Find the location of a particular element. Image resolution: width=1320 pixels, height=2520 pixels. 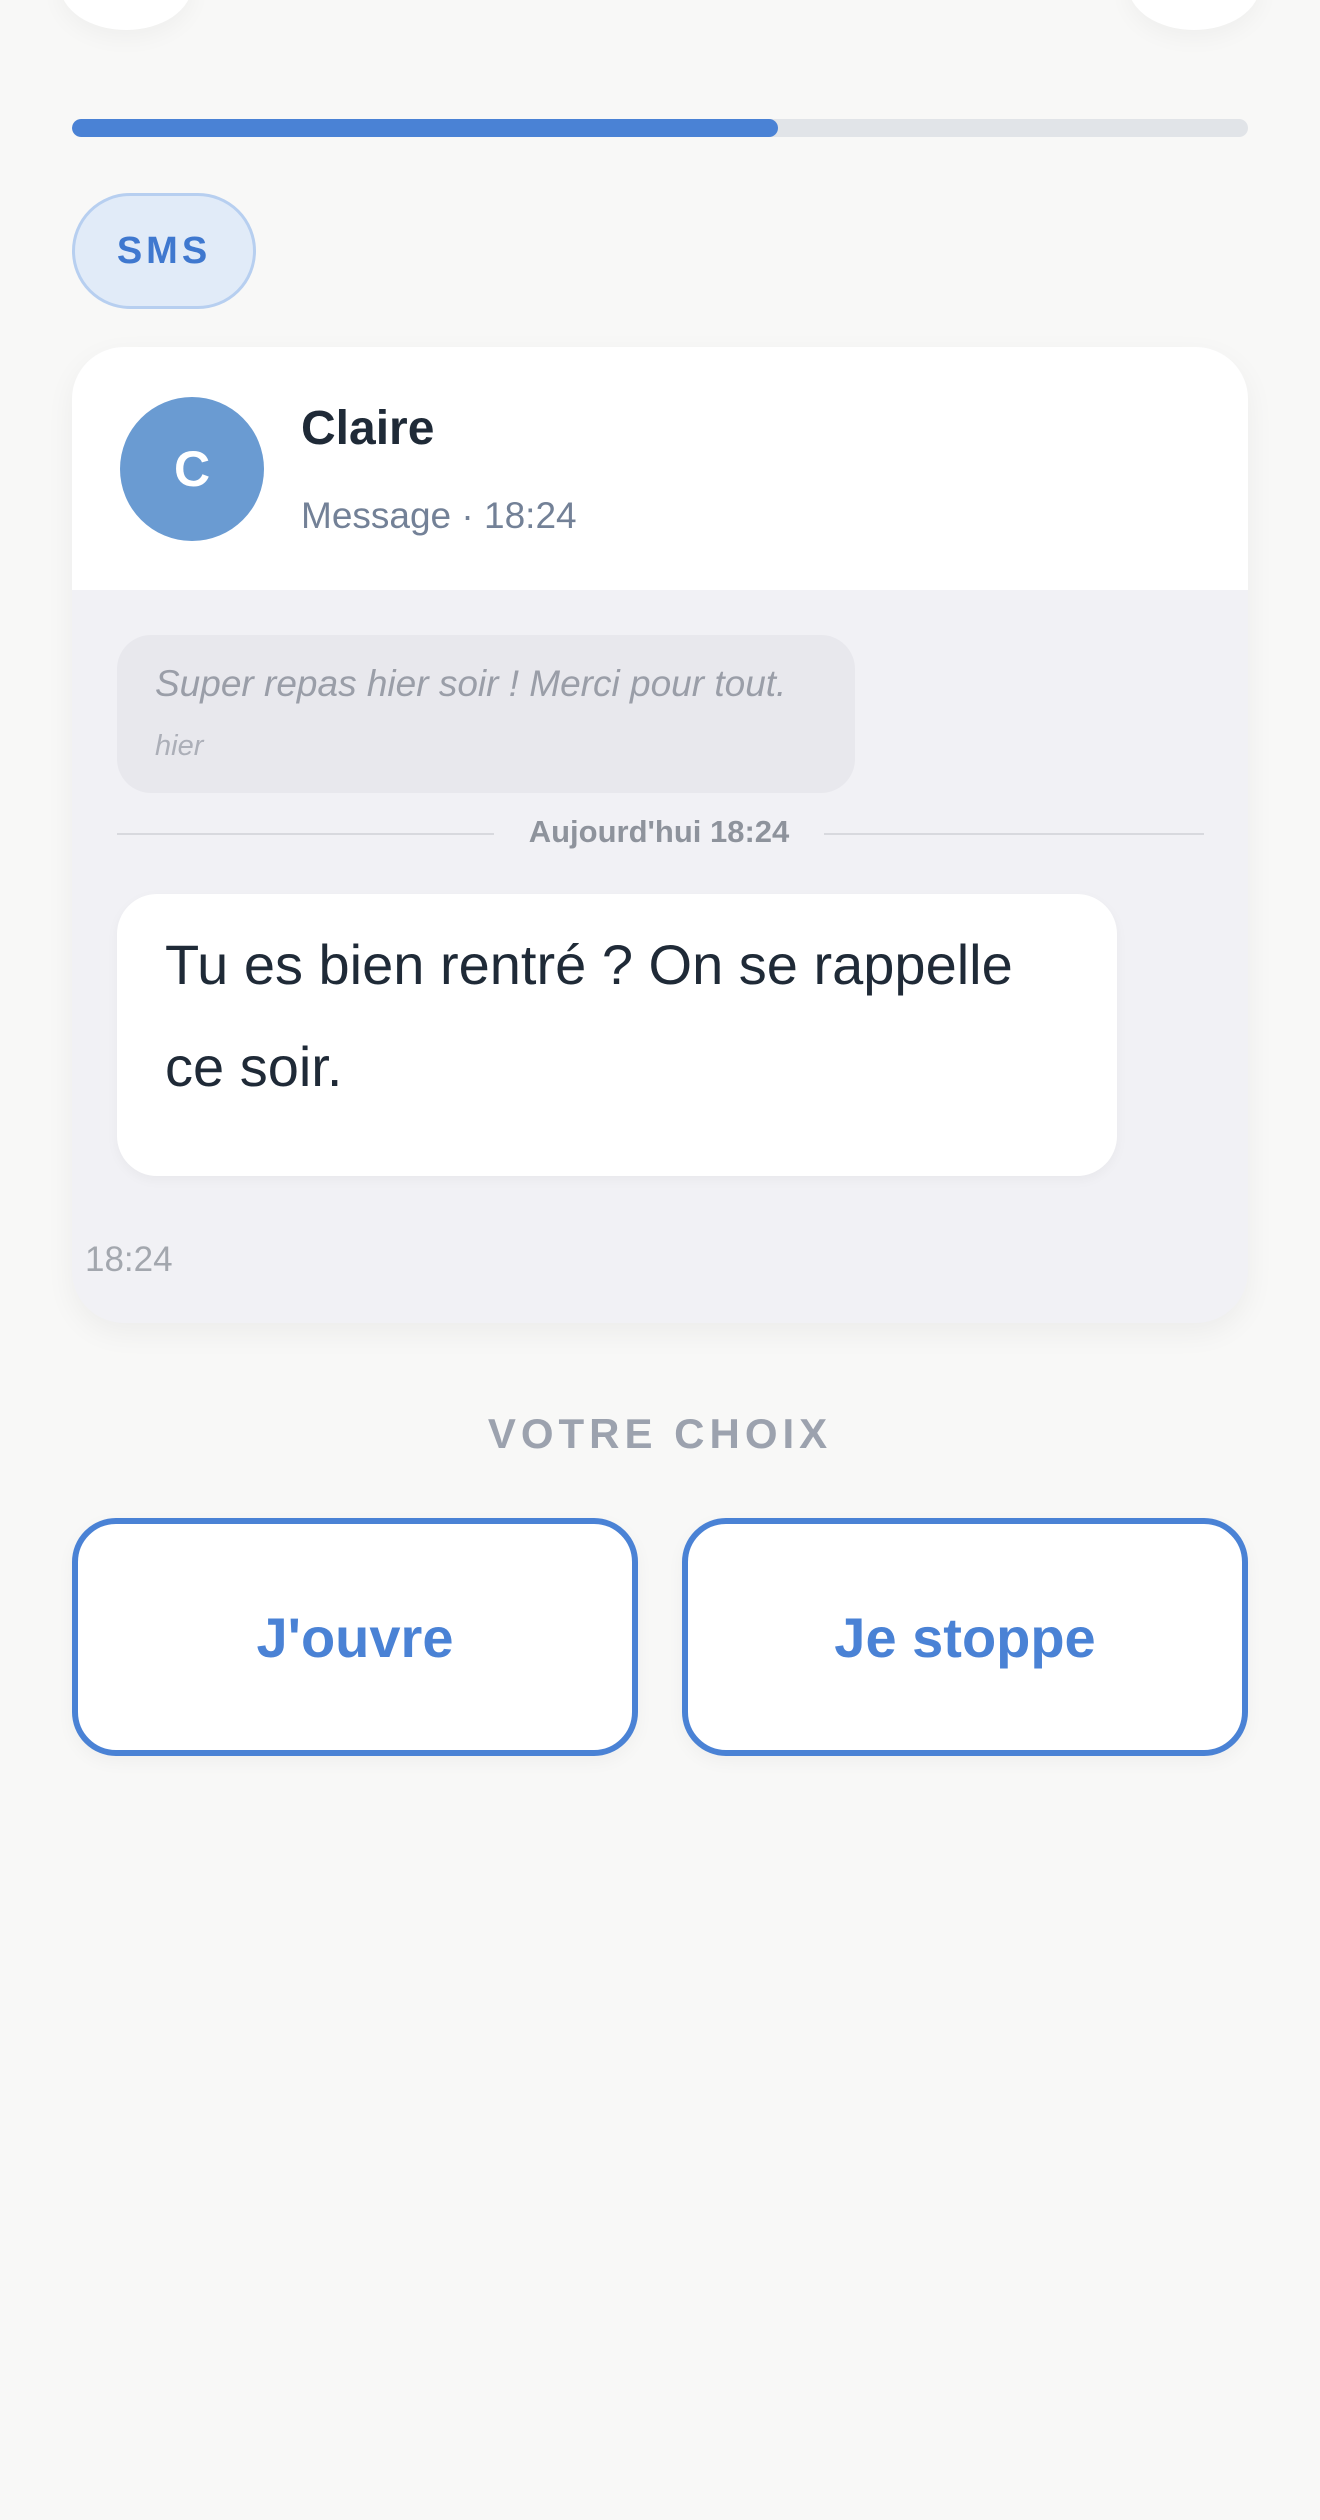

sender-meta: Message · 18:24 is located at coordinates (439, 515).